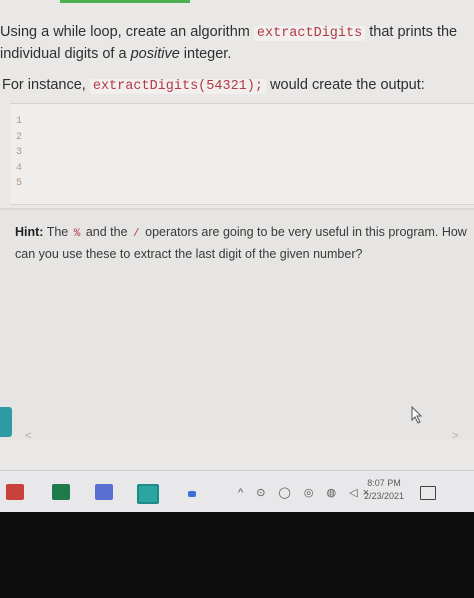  I want to click on statement-text: integer., so click(207, 54).